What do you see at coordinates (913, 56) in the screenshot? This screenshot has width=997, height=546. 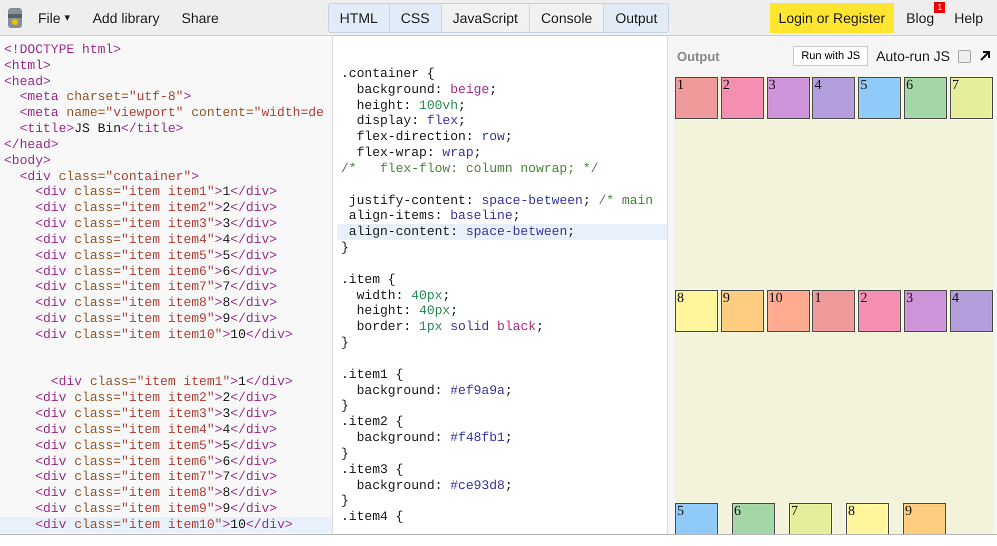 I see `autorun-label: Auto-run JS` at bounding box center [913, 56].